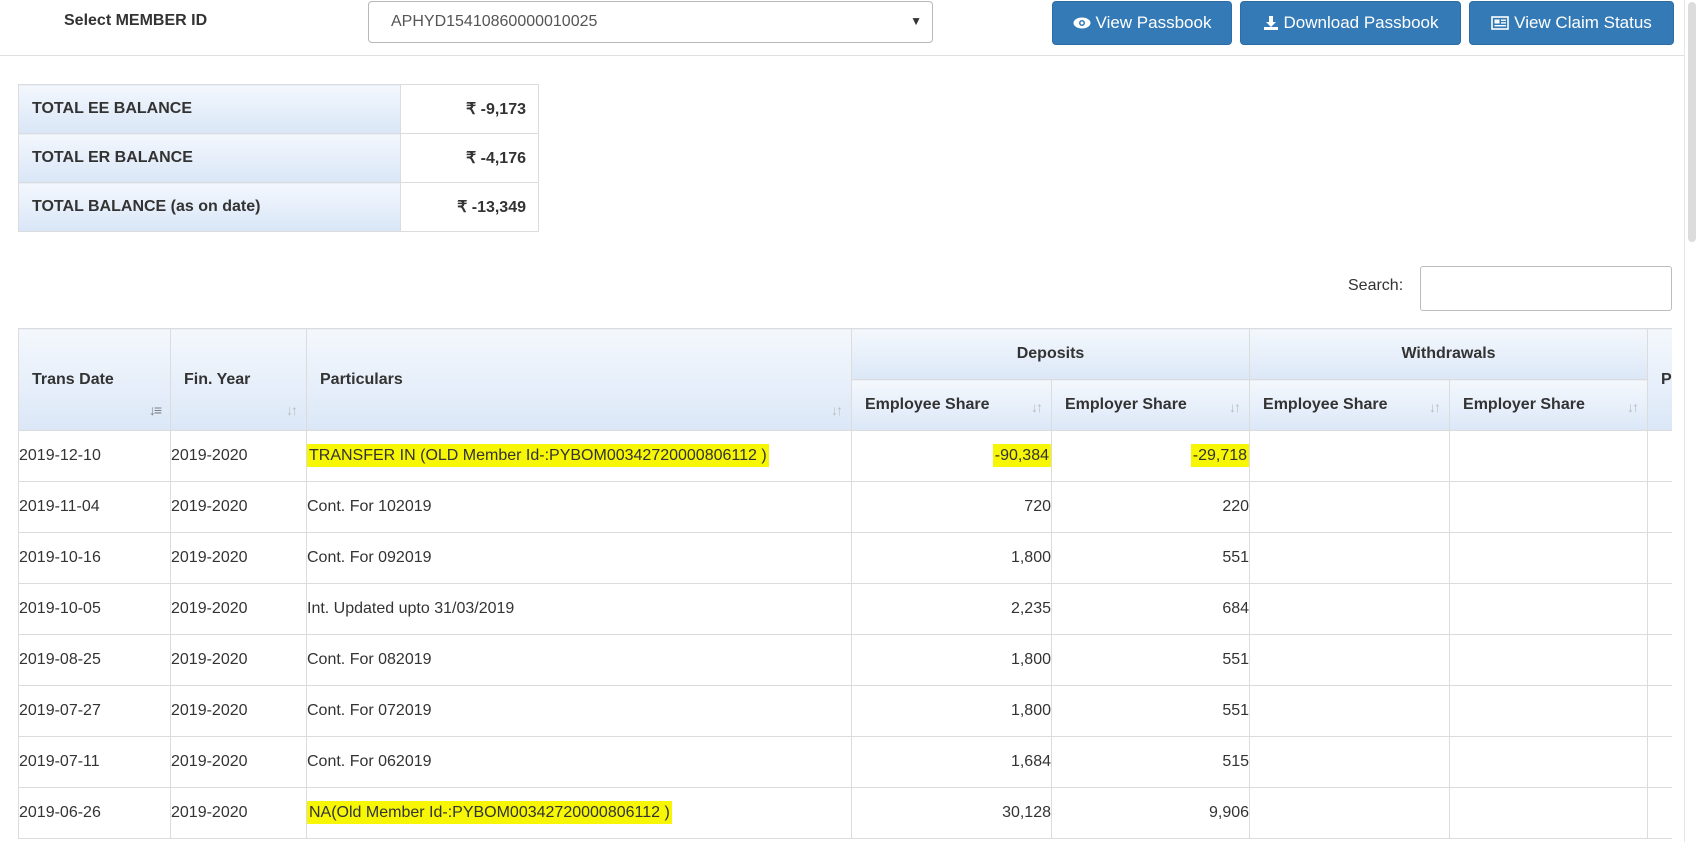 The height and width of the screenshot is (842, 1699). What do you see at coordinates (238, 379) in the screenshot?
I see `header-fin-year: Fin. Year ↓↑` at bounding box center [238, 379].